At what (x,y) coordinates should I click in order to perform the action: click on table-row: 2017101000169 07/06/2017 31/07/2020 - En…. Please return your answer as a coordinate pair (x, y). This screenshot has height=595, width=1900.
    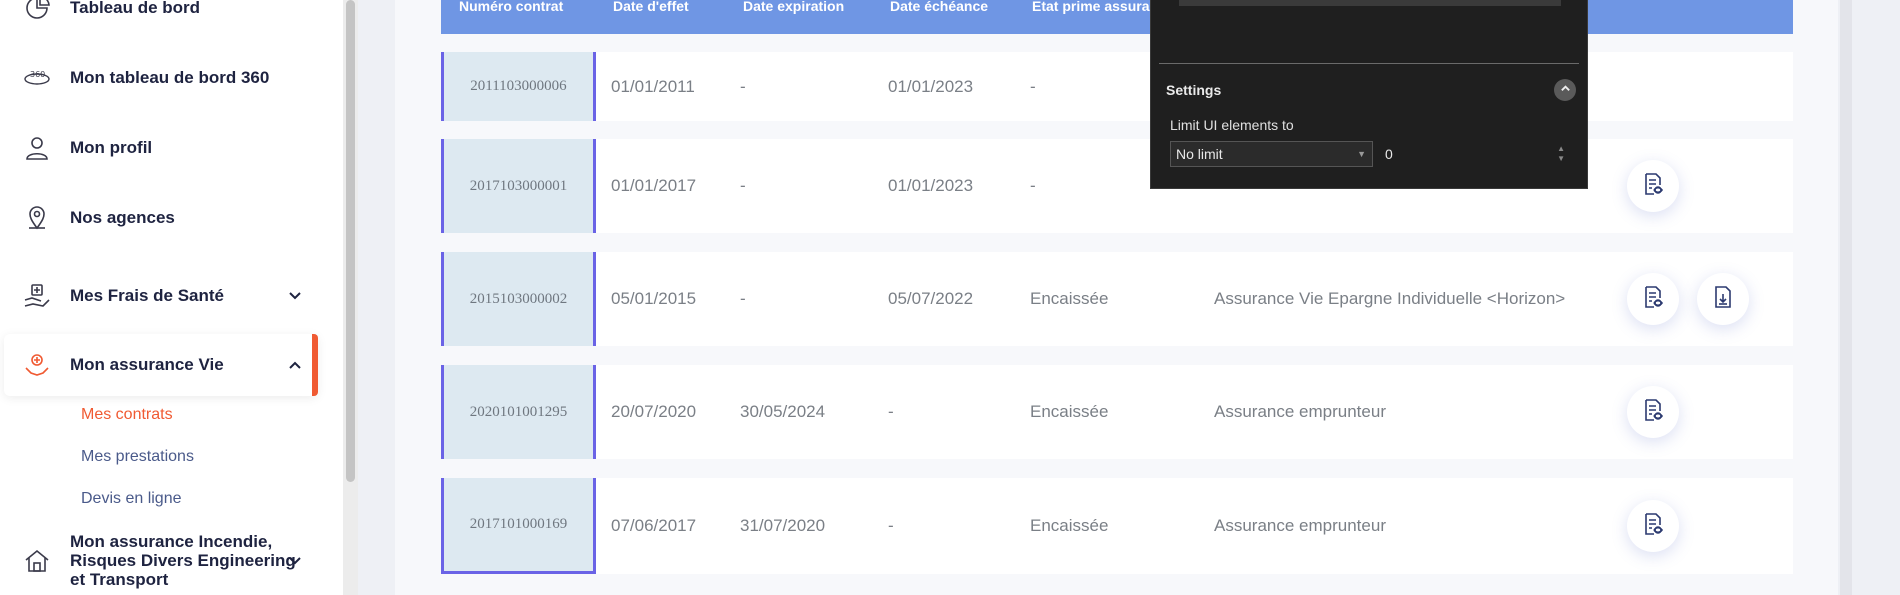
    Looking at the image, I should click on (1117, 526).